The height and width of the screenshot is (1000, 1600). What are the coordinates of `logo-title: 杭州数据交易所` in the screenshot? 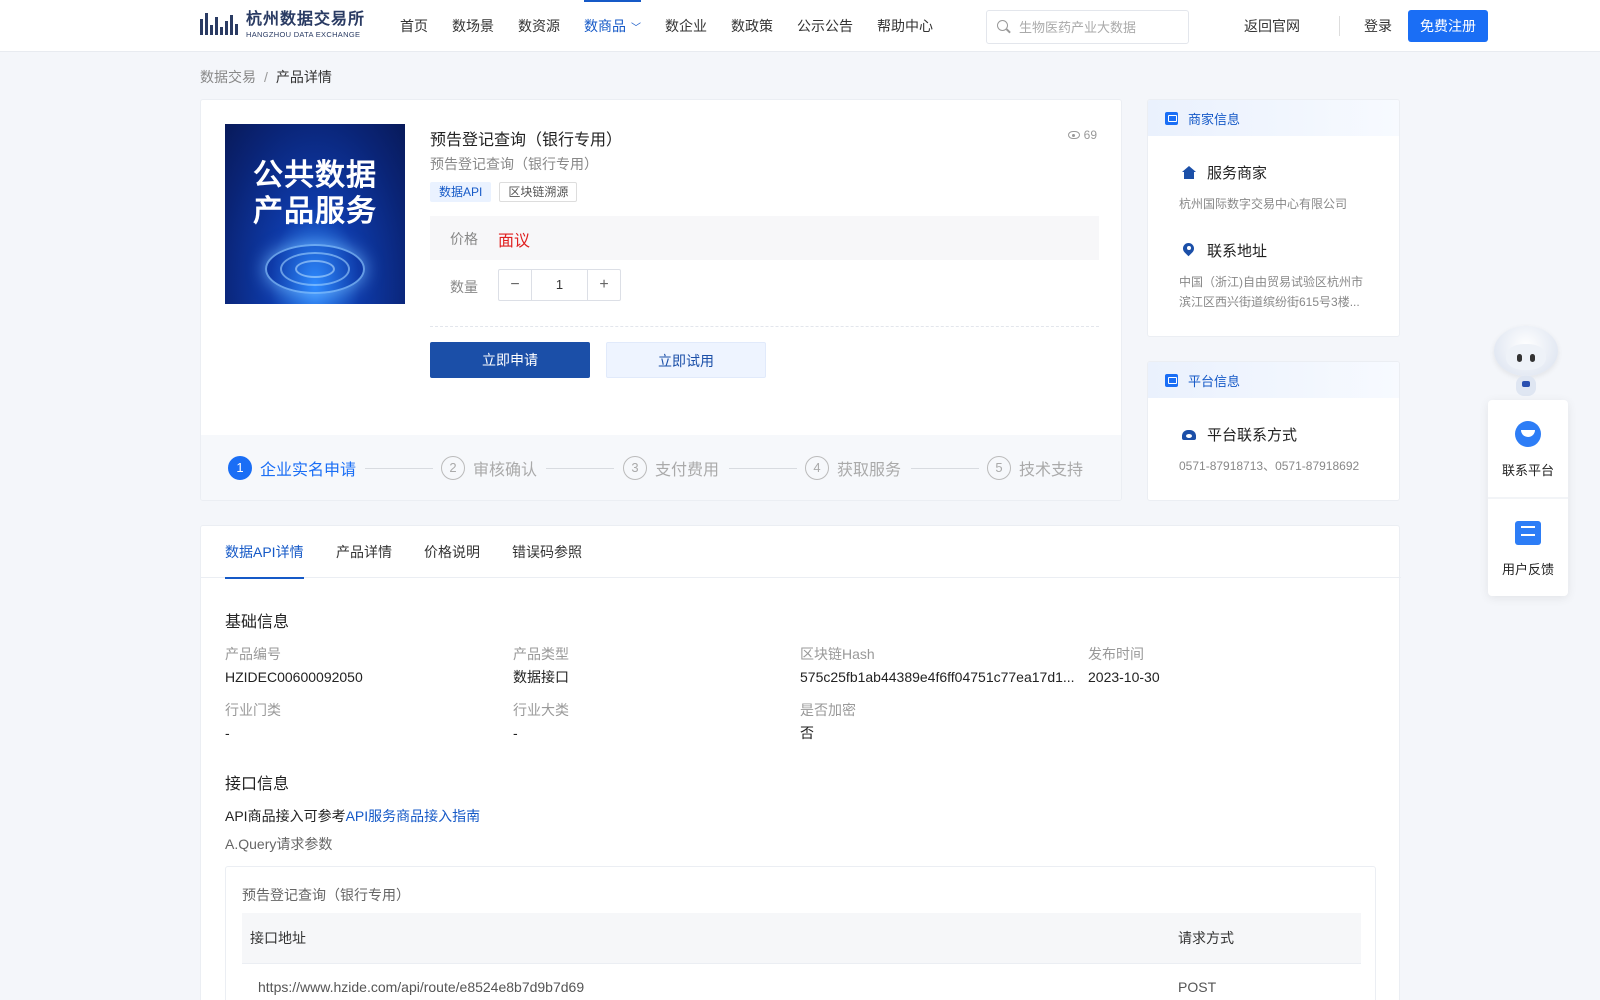 It's located at (306, 19).